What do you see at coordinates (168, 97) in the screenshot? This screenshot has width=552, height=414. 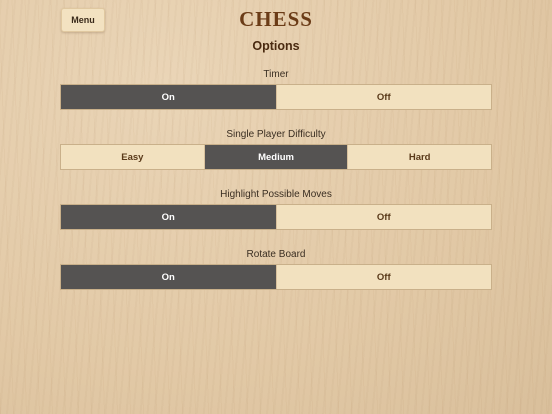 I see `timer-on-segment: On` at bounding box center [168, 97].